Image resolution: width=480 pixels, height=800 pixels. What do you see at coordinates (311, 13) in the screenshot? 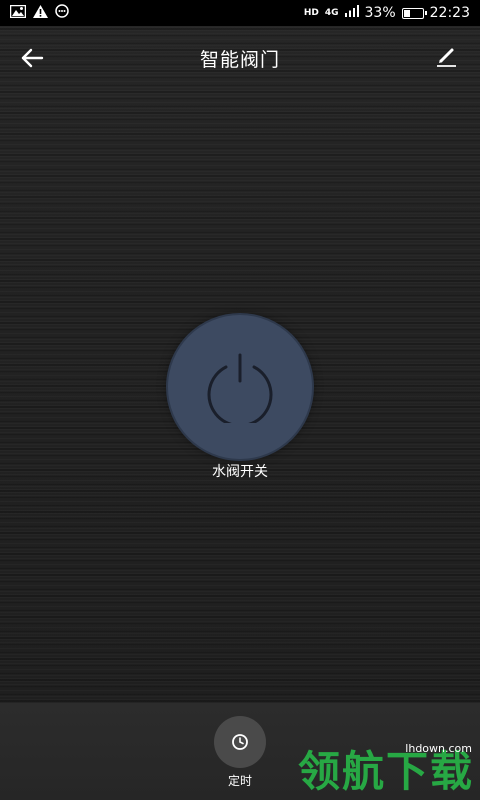
I see `hd-badge: HD` at bounding box center [311, 13].